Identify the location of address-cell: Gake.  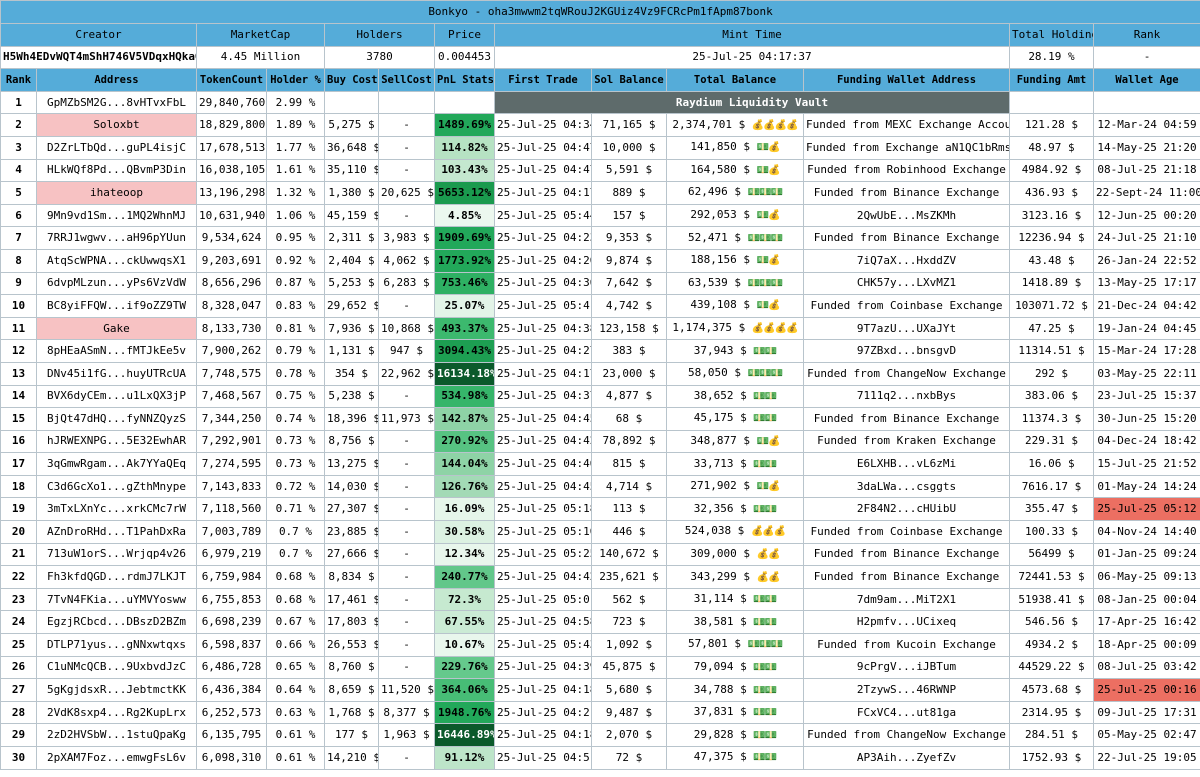
(116, 328).